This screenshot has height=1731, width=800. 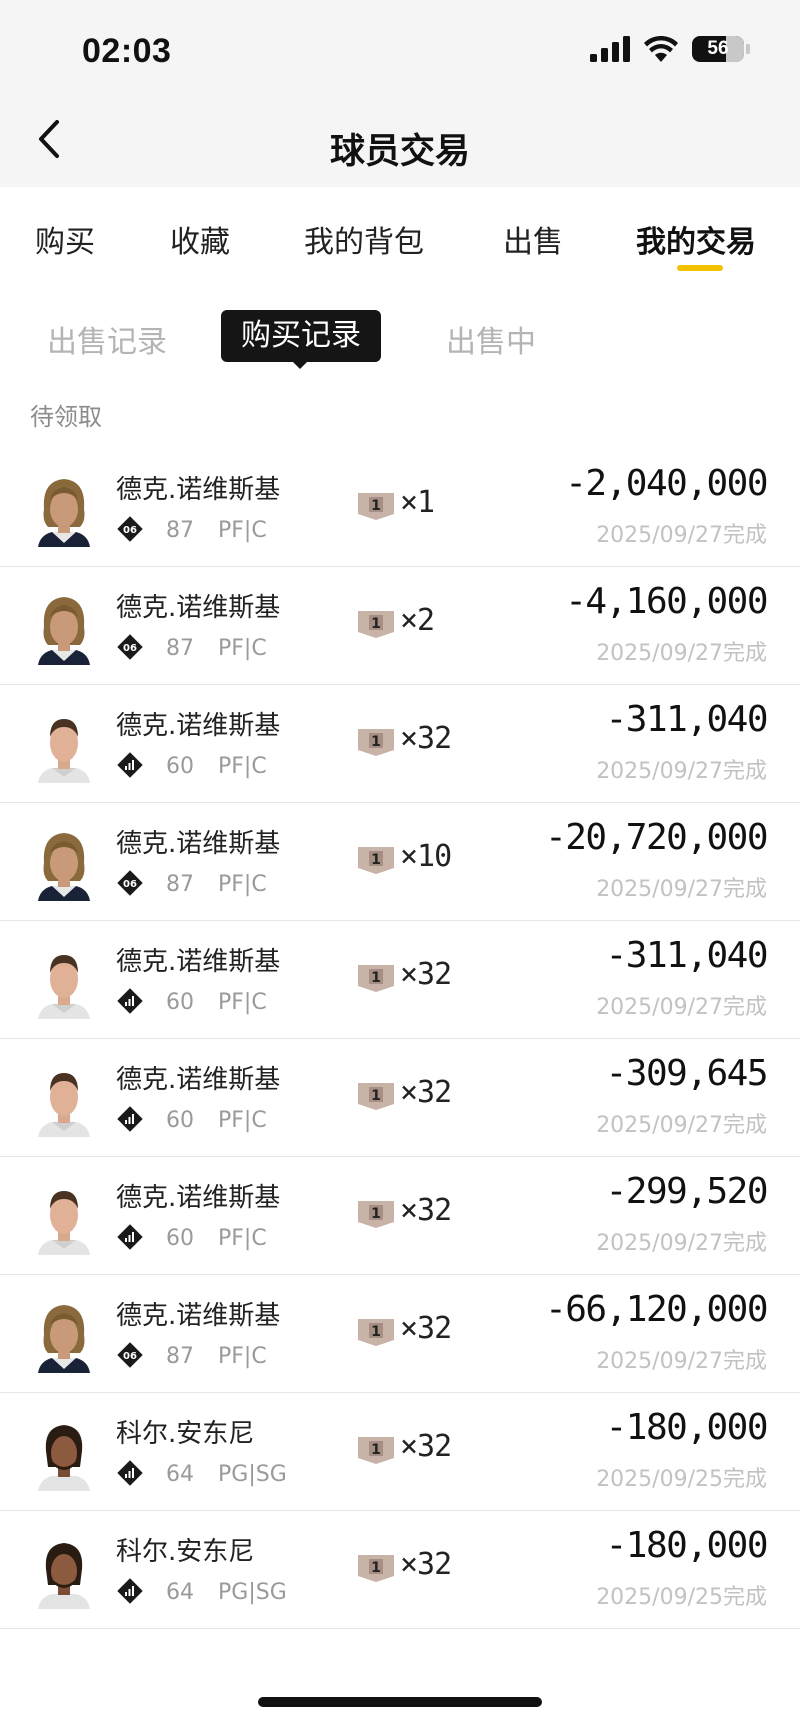 What do you see at coordinates (661, 49) in the screenshot?
I see `wifi-icon` at bounding box center [661, 49].